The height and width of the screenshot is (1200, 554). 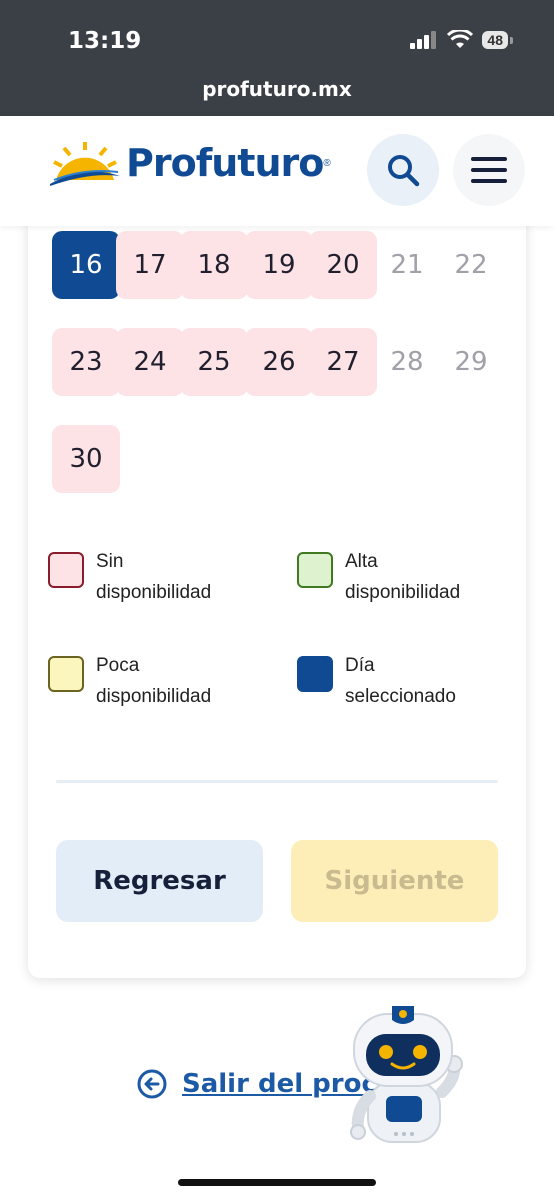 What do you see at coordinates (86, 362) in the screenshot?
I see `calendar-day: 23` at bounding box center [86, 362].